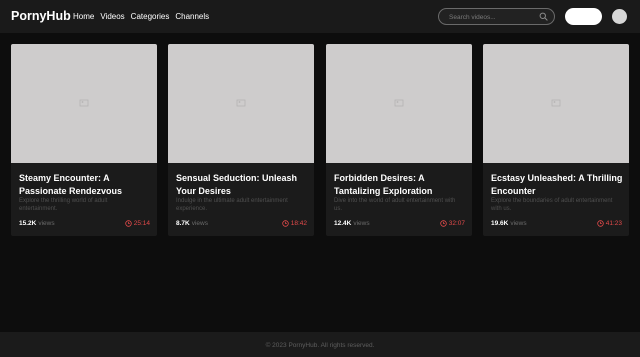 The image size is (640, 357). What do you see at coordinates (320, 16) in the screenshot?
I see `top-header: PornyHub Home Videos Categories Channels` at bounding box center [320, 16].